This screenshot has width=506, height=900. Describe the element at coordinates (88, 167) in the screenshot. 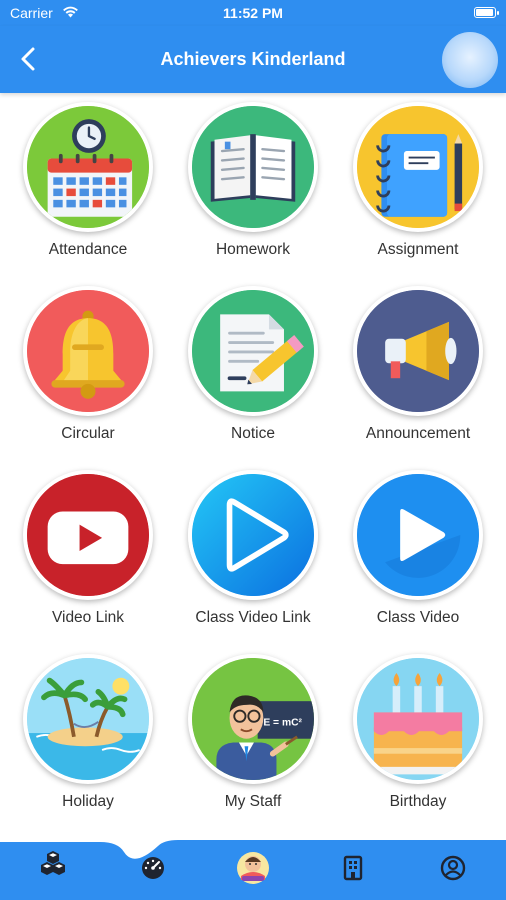

I see `attendance-icon` at that location.